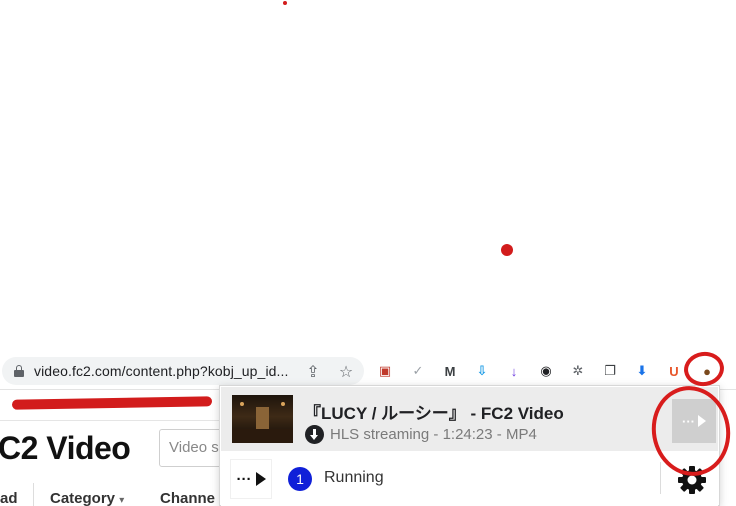 The width and height of the screenshot is (736, 506). Describe the element at coordinates (9, 498) in the screenshot. I see `nav-item-upload: ad` at that location.